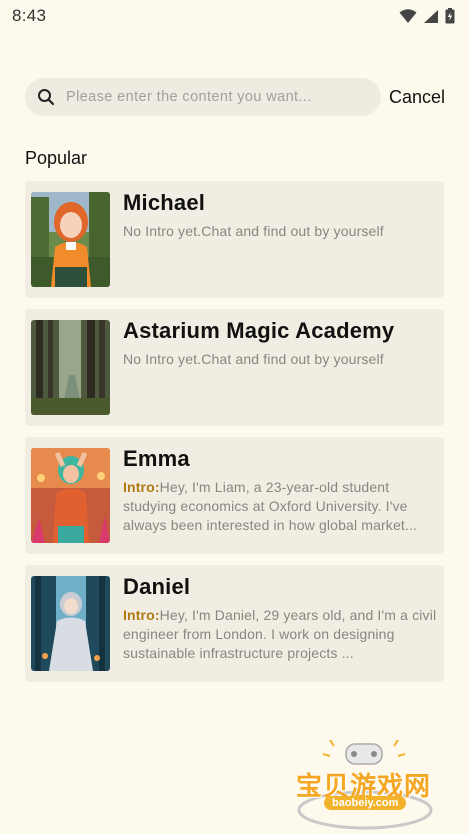 This screenshot has height=834, width=469. Describe the element at coordinates (29, 15) in the screenshot. I see `status-time: 8:43` at that location.